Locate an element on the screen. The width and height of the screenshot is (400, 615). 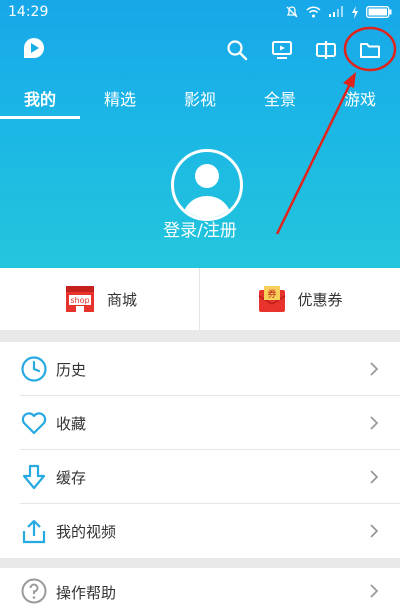
top-tabs: 我的 精选 影视 全景 游戏 is located at coordinates (200, 100).